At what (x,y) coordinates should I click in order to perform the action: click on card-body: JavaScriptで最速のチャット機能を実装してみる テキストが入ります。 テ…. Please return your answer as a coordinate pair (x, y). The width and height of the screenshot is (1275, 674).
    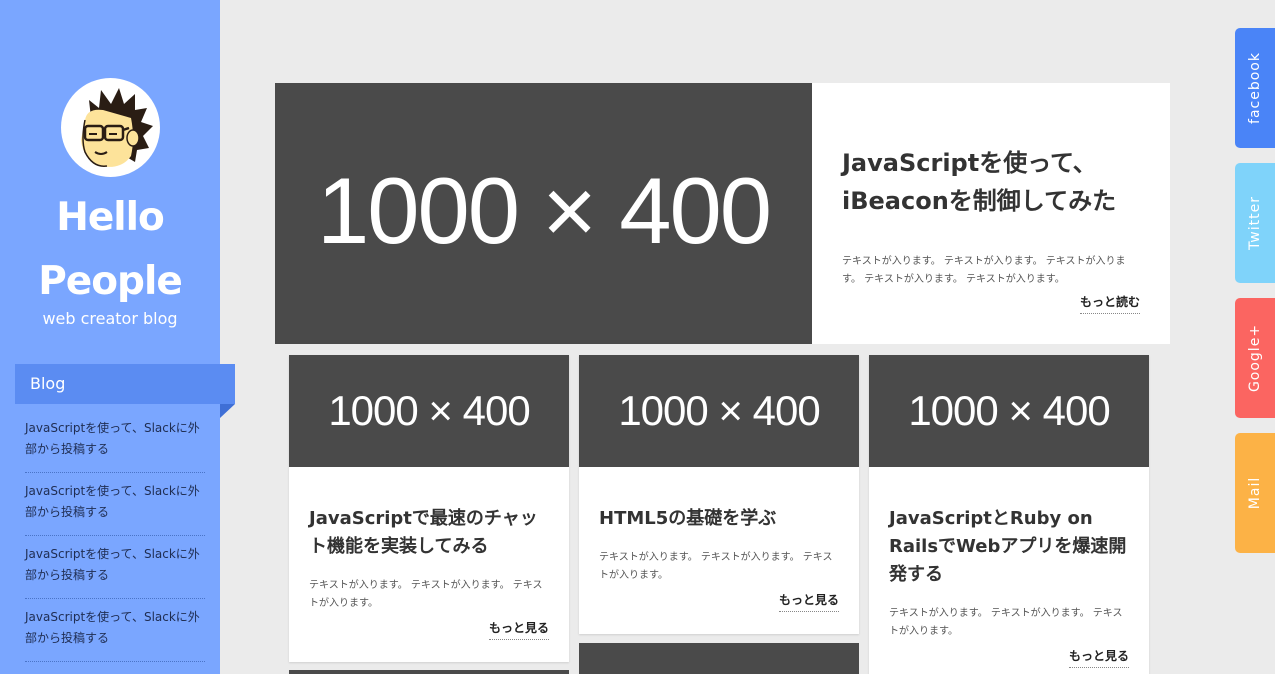
    Looking at the image, I should click on (429, 564).